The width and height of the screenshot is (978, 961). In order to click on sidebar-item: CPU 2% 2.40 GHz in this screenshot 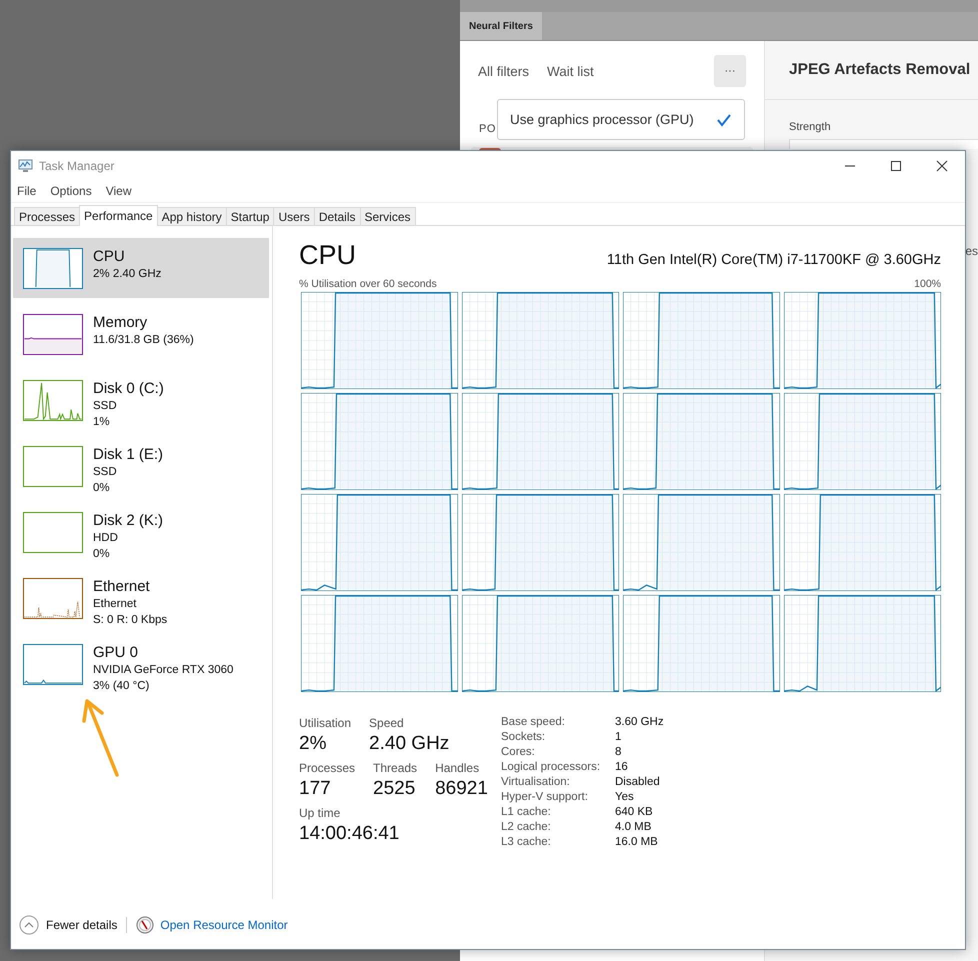, I will do `click(141, 268)`.